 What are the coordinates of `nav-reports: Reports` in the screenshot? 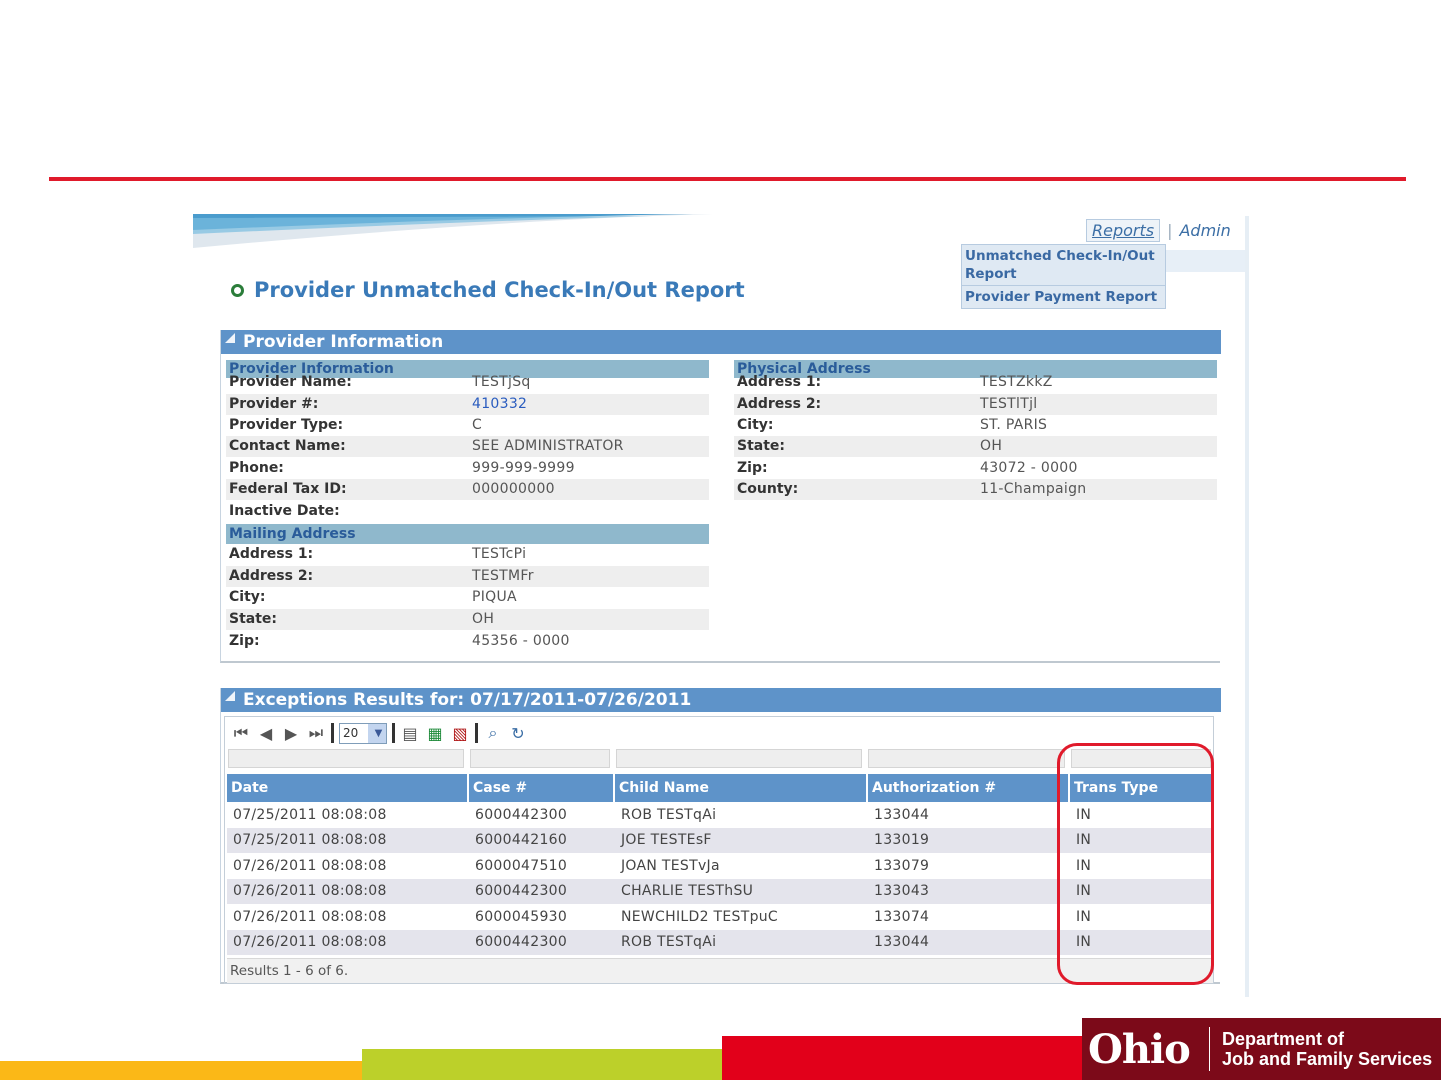 It's located at (1123, 230).